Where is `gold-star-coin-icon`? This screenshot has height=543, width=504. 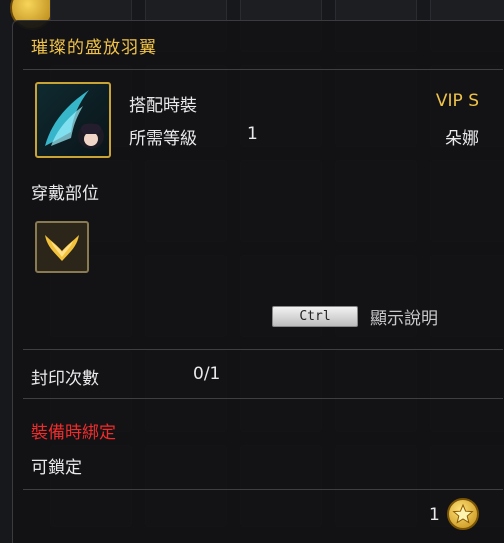 gold-star-coin-icon is located at coordinates (463, 514).